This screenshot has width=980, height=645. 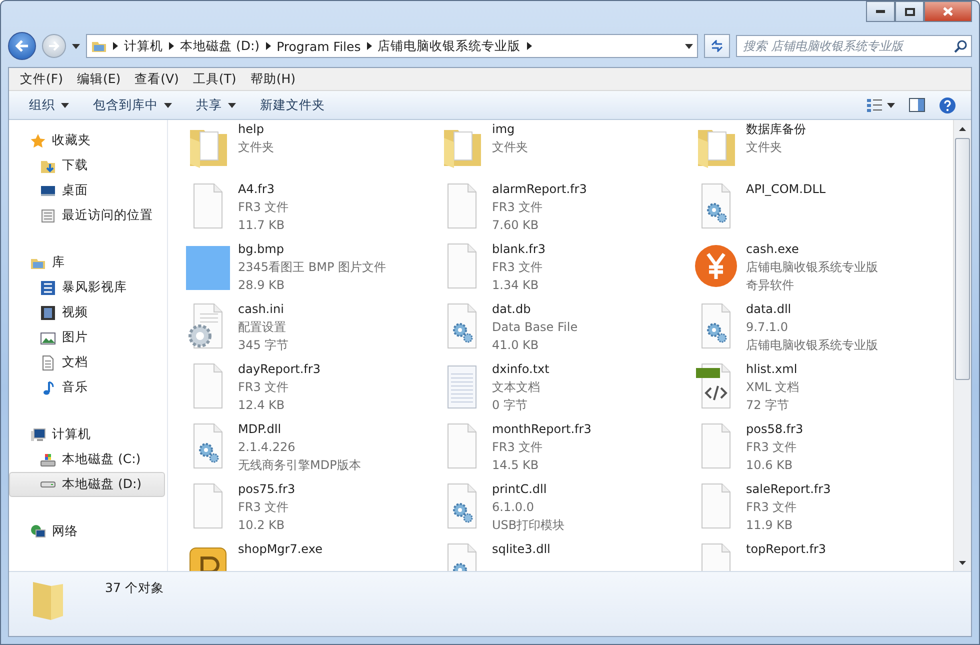 What do you see at coordinates (516, 387) in the screenshot?
I see `file-detail: 文本文档` at bounding box center [516, 387].